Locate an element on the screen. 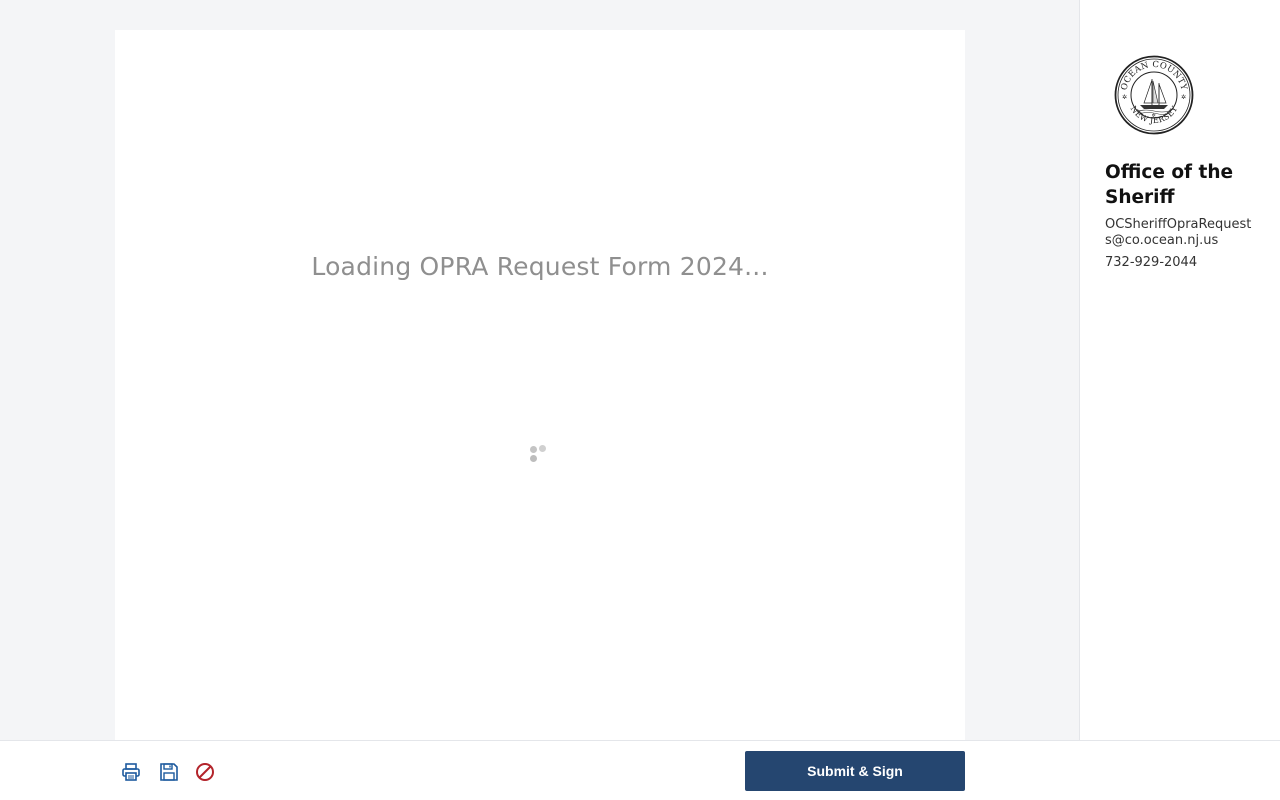 The image size is (1280, 800). printer-icon is located at coordinates (131, 772).